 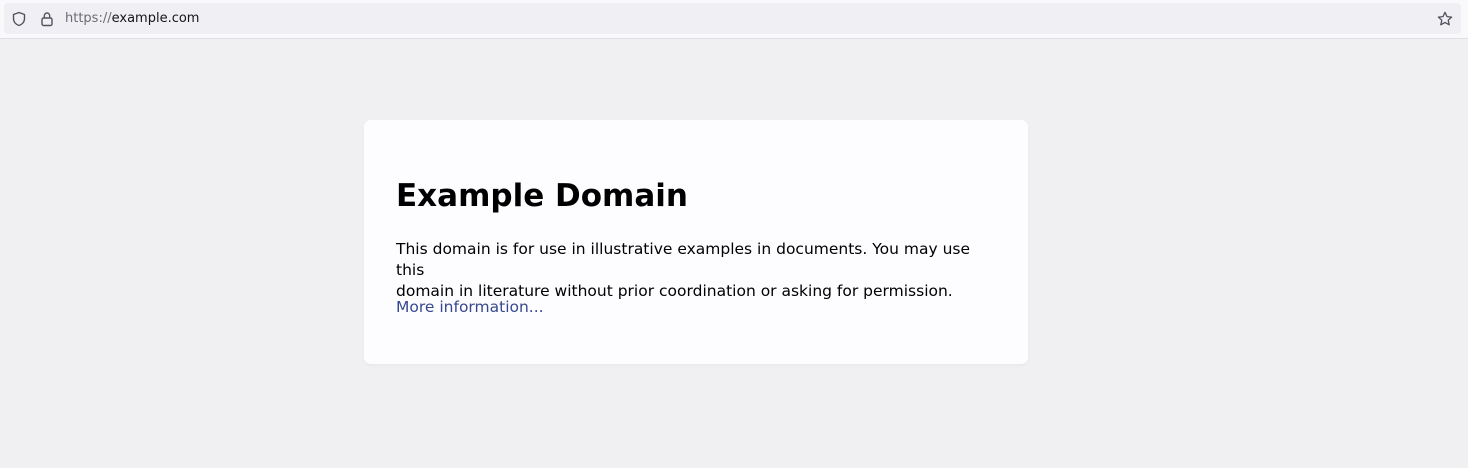 What do you see at coordinates (542, 196) in the screenshot?
I see `page-title: Example Domain` at bounding box center [542, 196].